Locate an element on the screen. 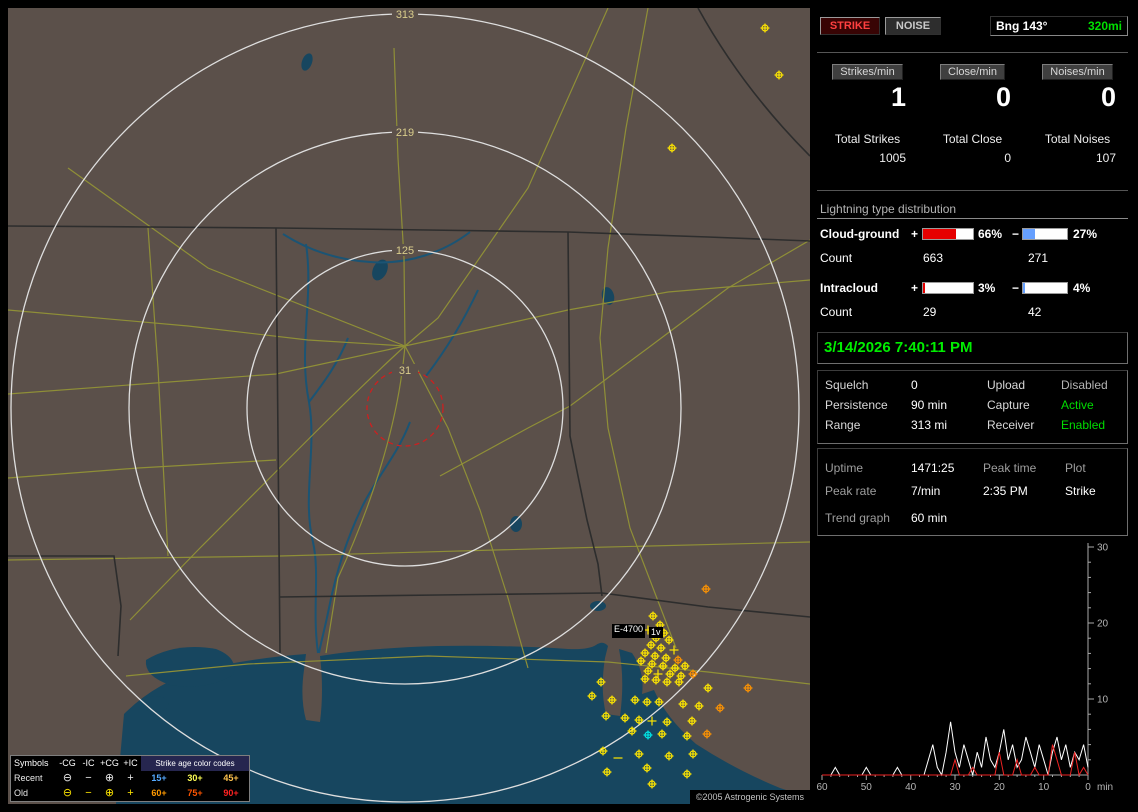  legend-age-code: 15+ is located at coordinates (159, 778).